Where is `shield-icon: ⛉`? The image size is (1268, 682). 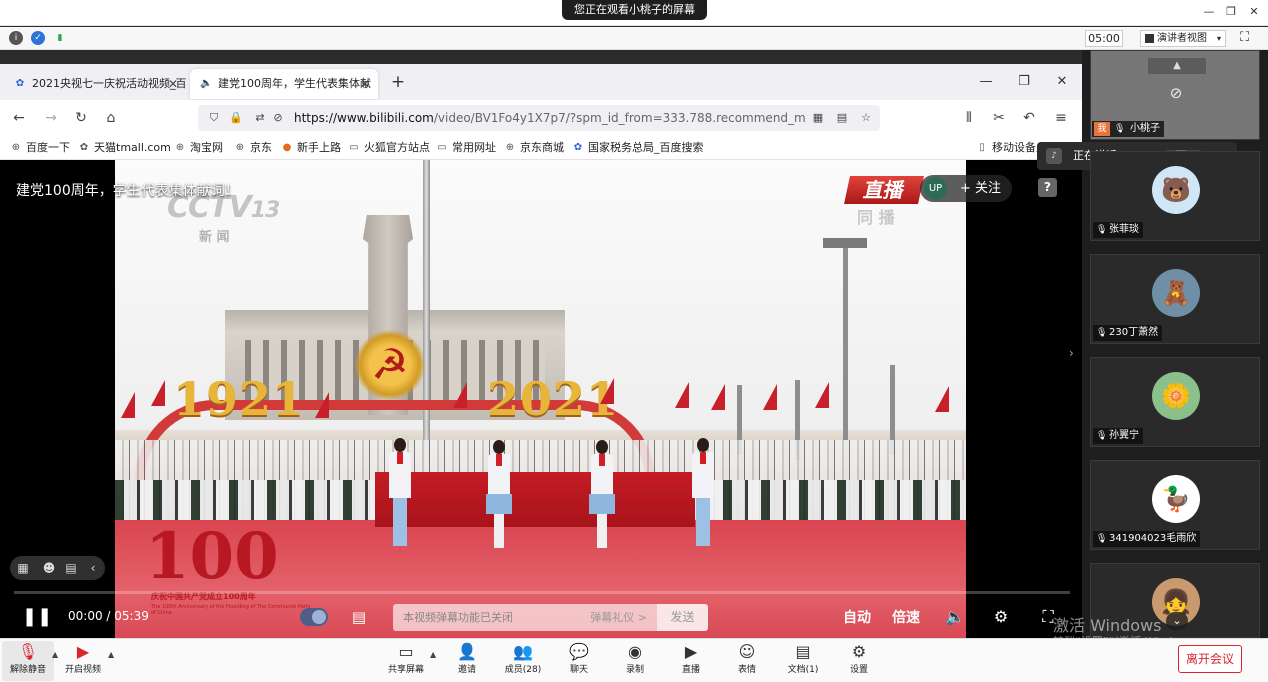
shield-icon: ⛉ is located at coordinates (214, 118).